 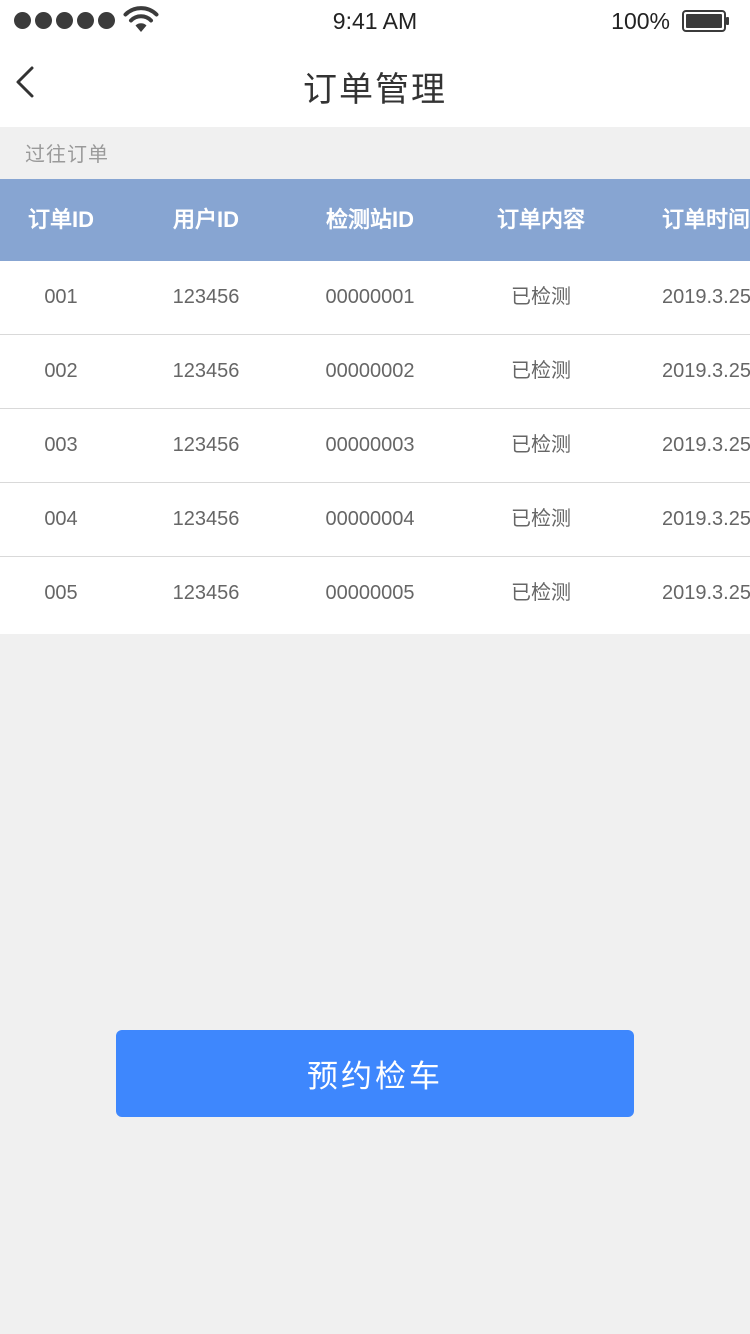 What do you see at coordinates (61, 593) in the screenshot?
I see `cell-order-id: 005` at bounding box center [61, 593].